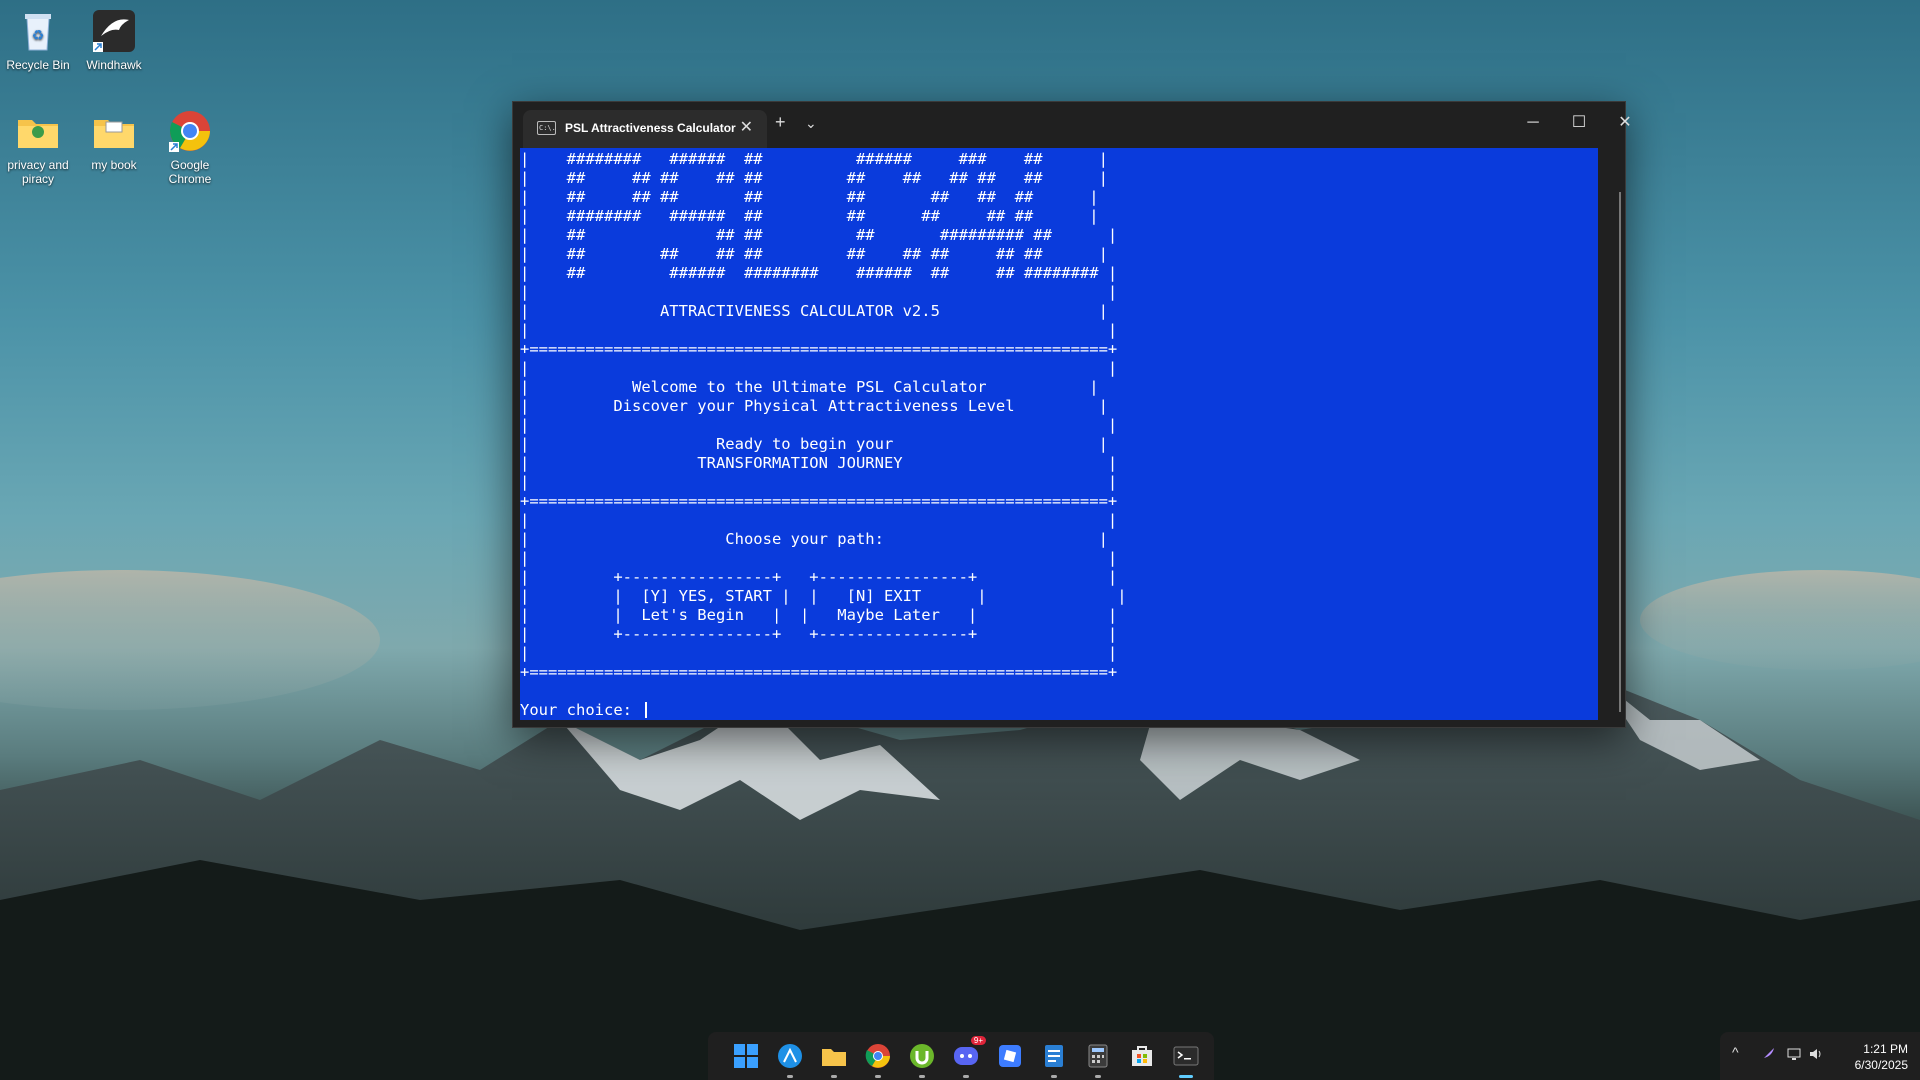 The width and height of the screenshot is (1920, 1080). I want to click on desktop-icon-label: privacy and piracy, so click(38, 172).